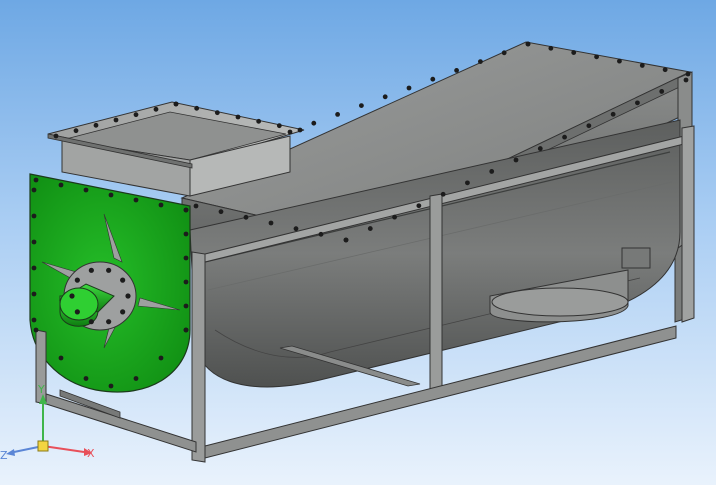  Describe the element at coordinates (110, 283) in the screenshot. I see `end-cap-plate` at that location.